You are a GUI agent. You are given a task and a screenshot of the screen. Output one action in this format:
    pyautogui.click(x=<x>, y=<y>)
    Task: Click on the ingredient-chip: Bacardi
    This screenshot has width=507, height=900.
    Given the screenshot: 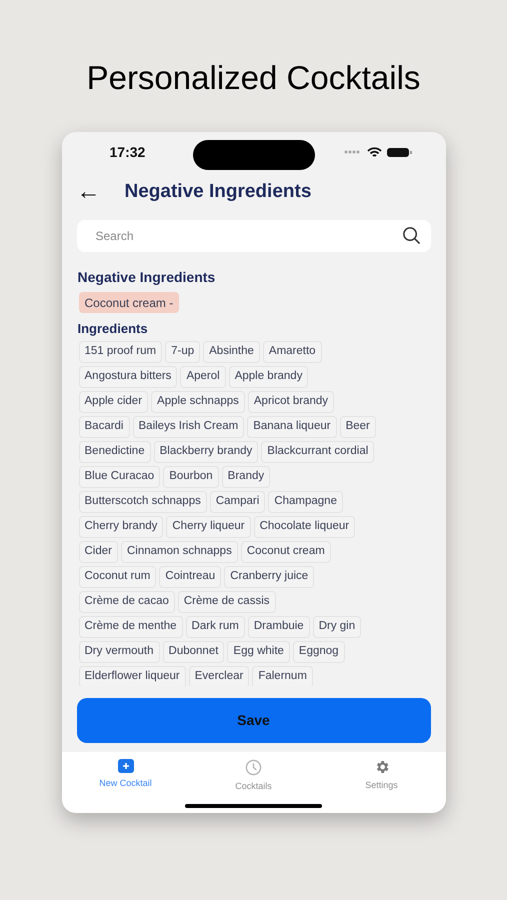 What is the action you would take?
    pyautogui.click(x=104, y=427)
    